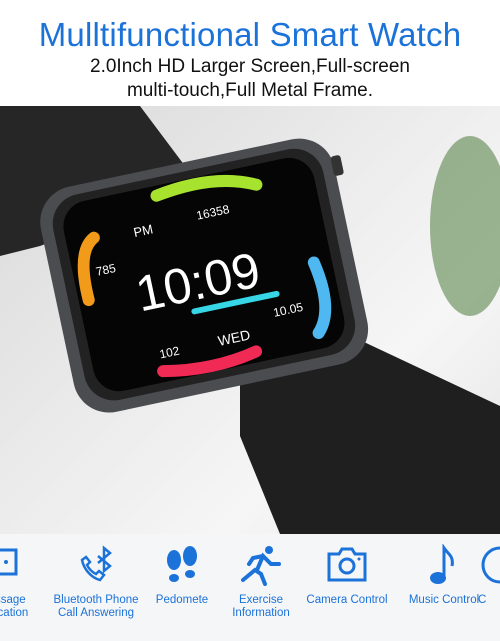 This screenshot has height=641, width=500. I want to click on feature-camera: Camera Control, so click(347, 575).